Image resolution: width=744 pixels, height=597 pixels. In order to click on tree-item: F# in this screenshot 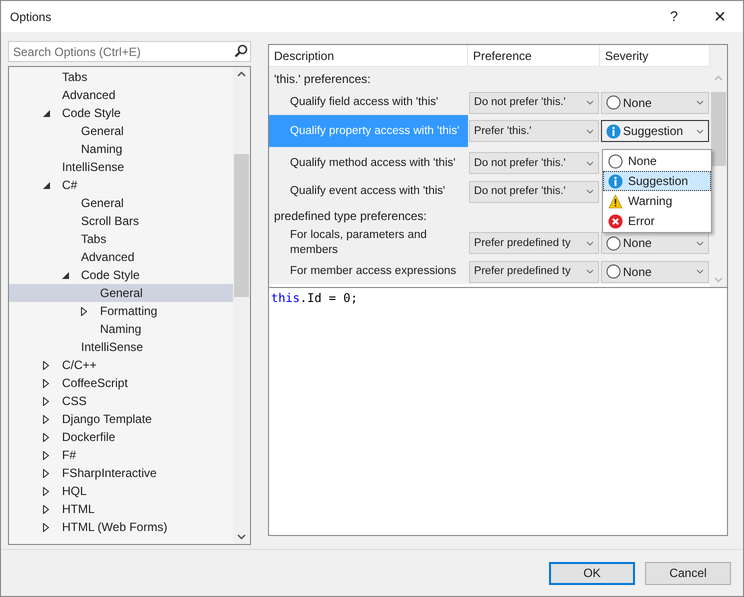, I will do `click(121, 455)`.